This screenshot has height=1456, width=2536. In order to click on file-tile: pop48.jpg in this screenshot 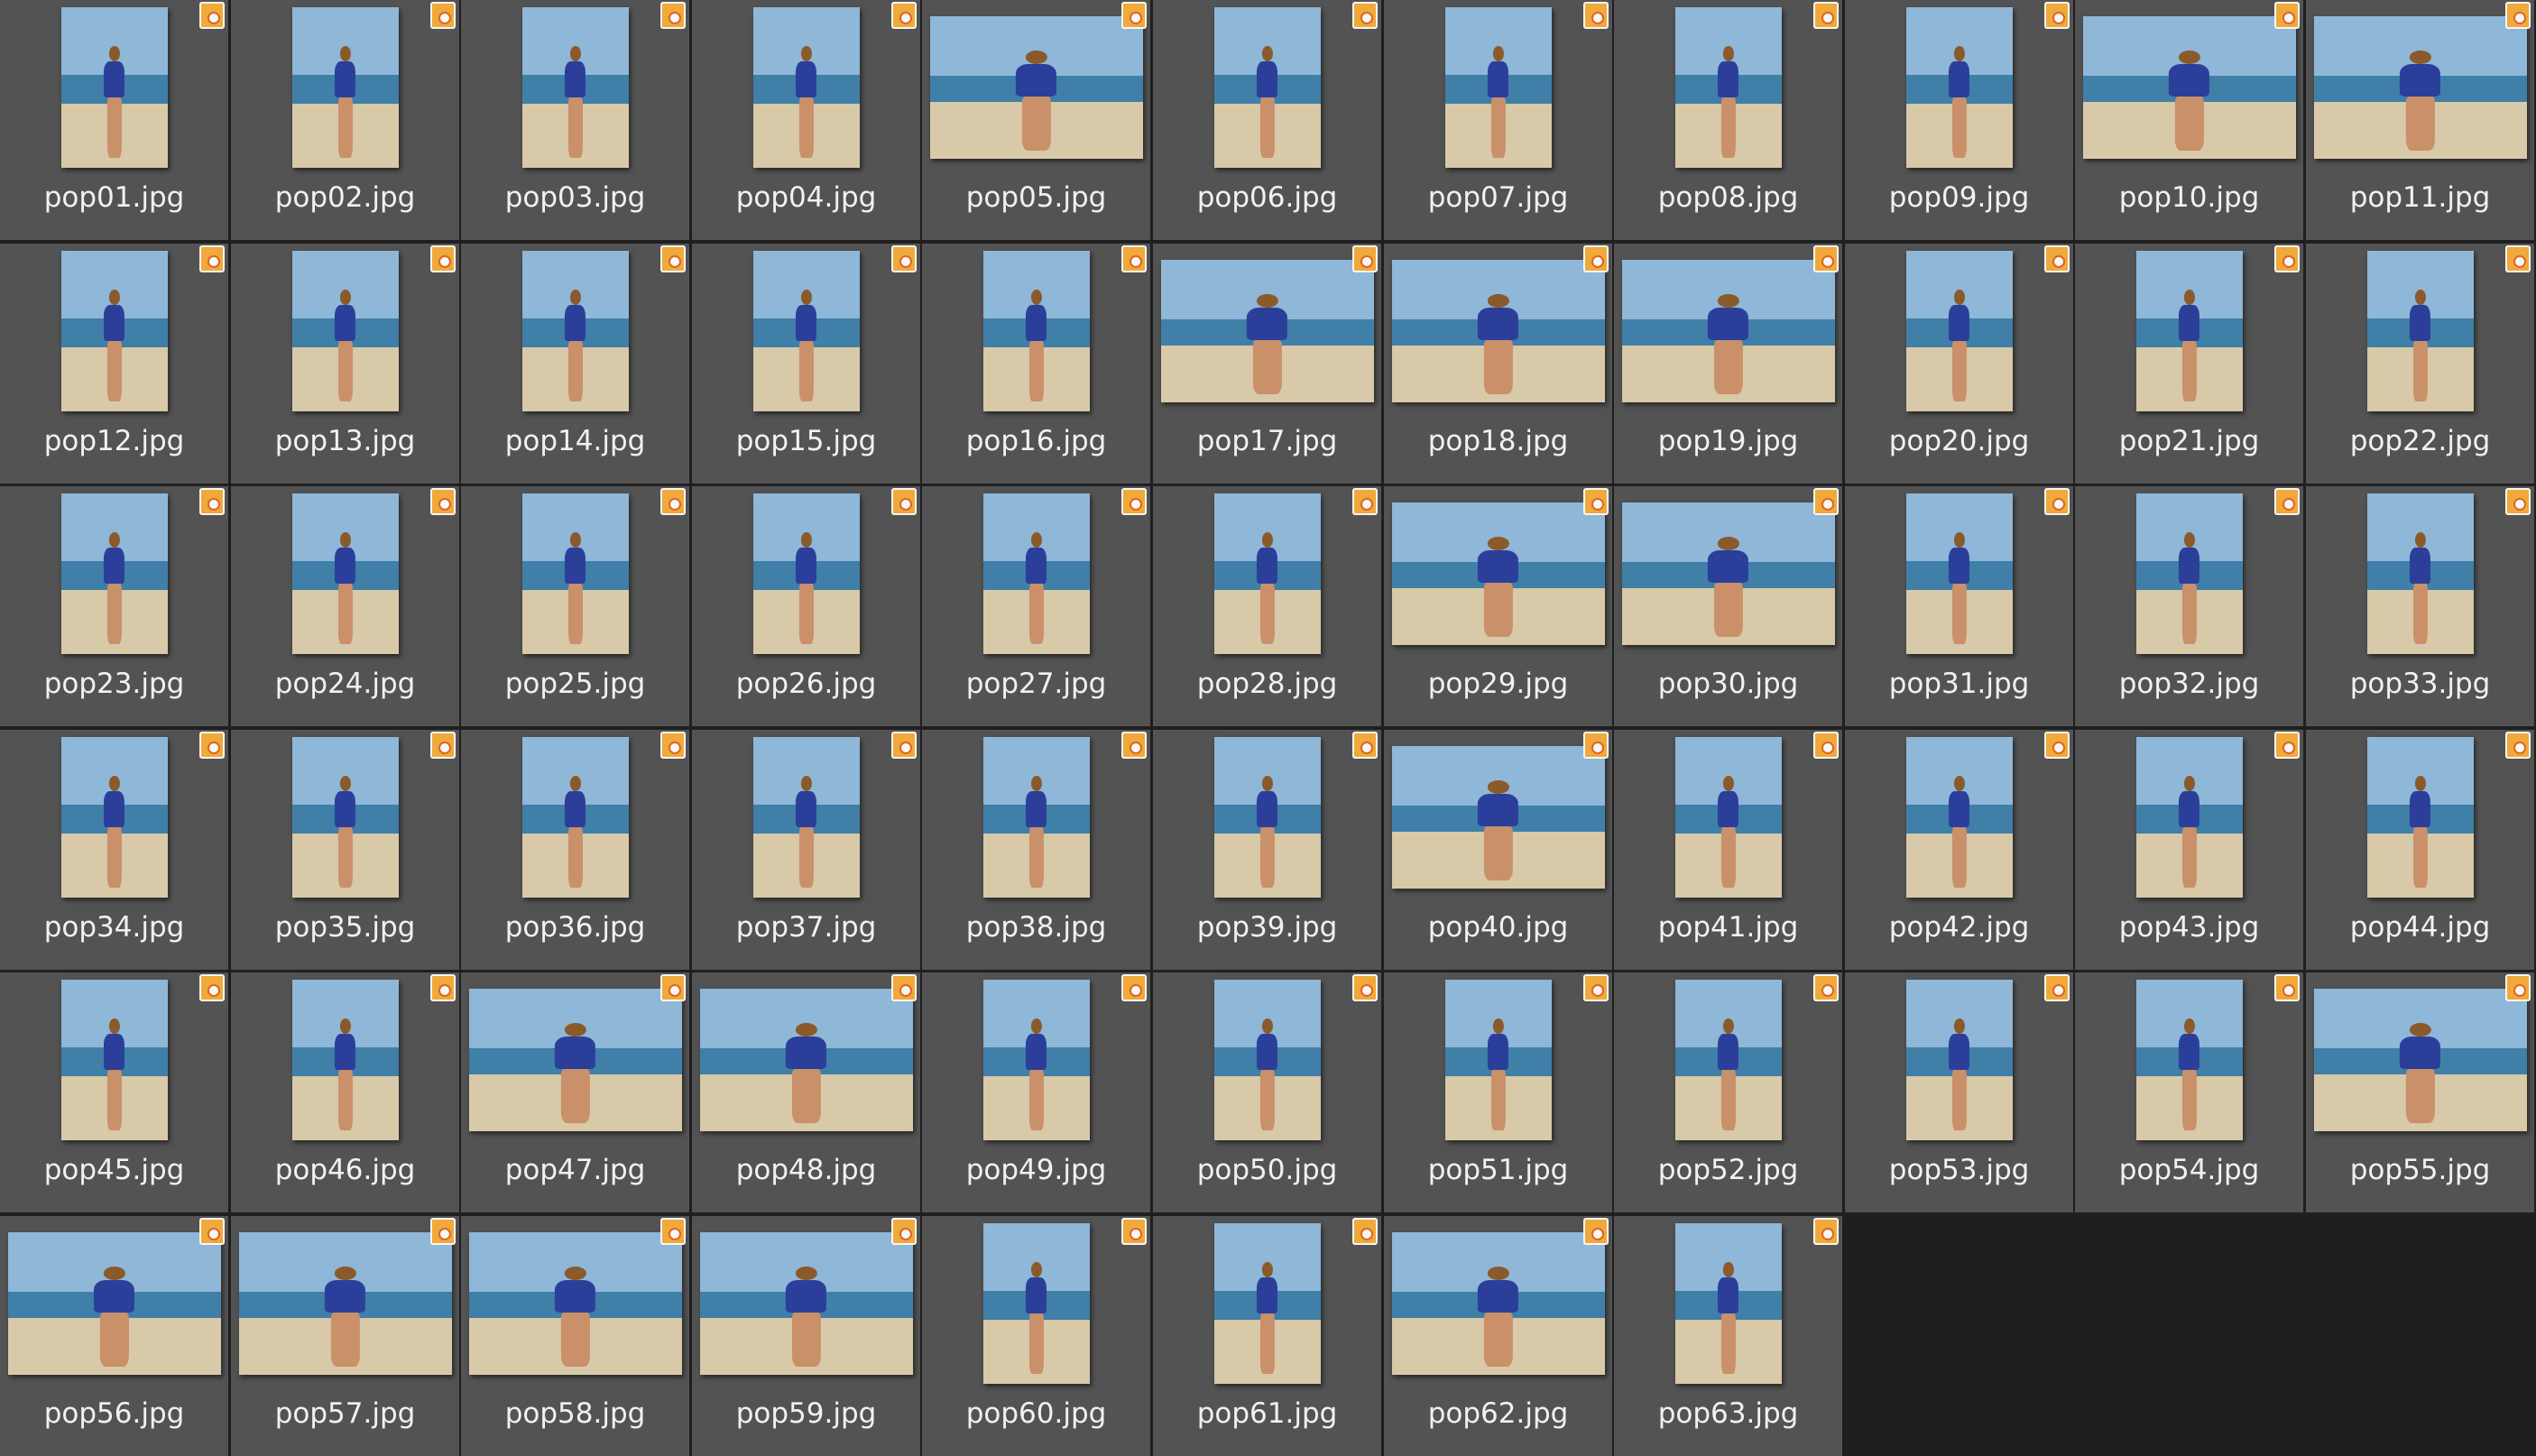, I will do `click(806, 1092)`.